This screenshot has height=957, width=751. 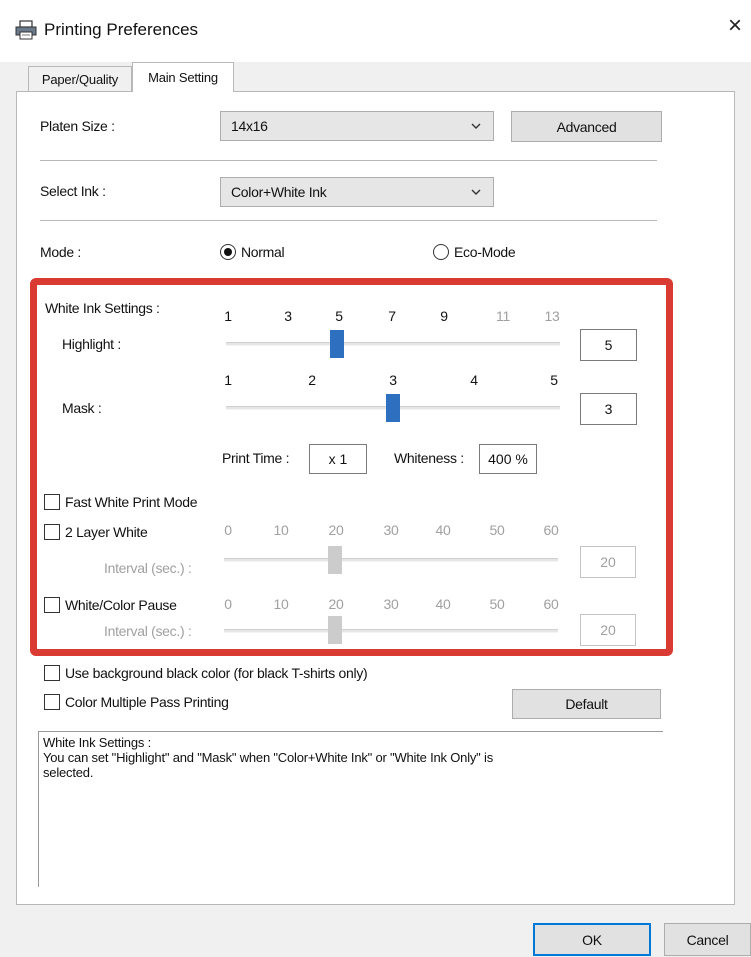 I want to click on two-layer-tick: 20, so click(x=336, y=530).